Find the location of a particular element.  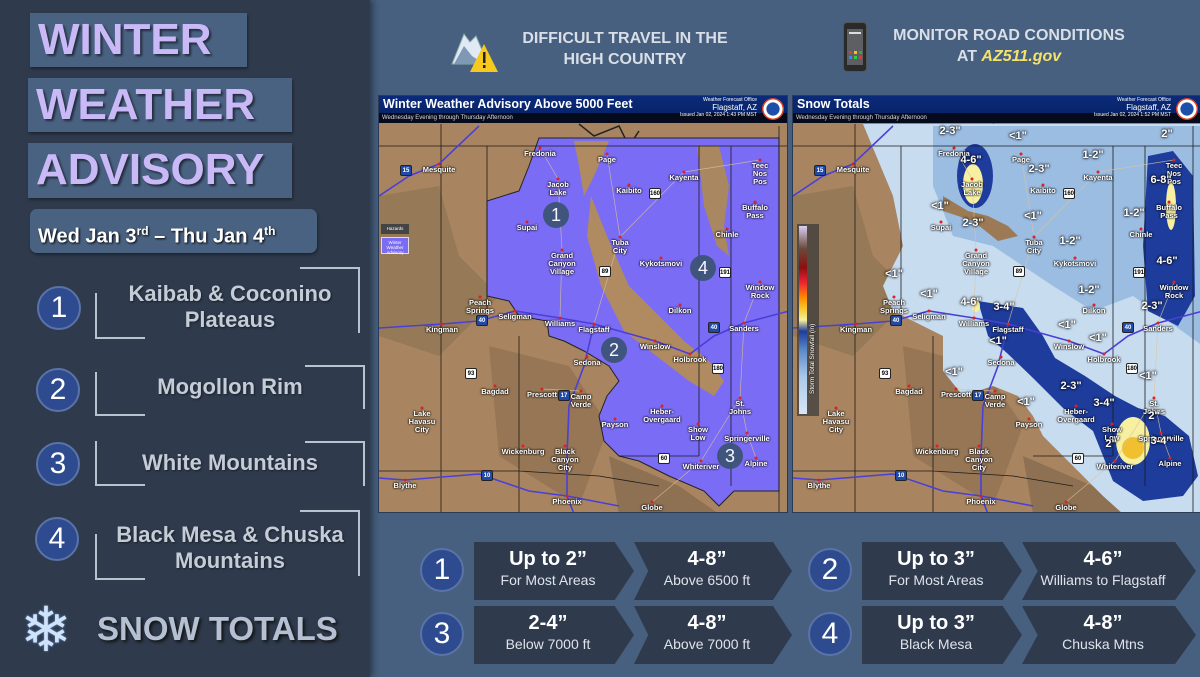

city-label: Payson is located at coordinates (615, 424).